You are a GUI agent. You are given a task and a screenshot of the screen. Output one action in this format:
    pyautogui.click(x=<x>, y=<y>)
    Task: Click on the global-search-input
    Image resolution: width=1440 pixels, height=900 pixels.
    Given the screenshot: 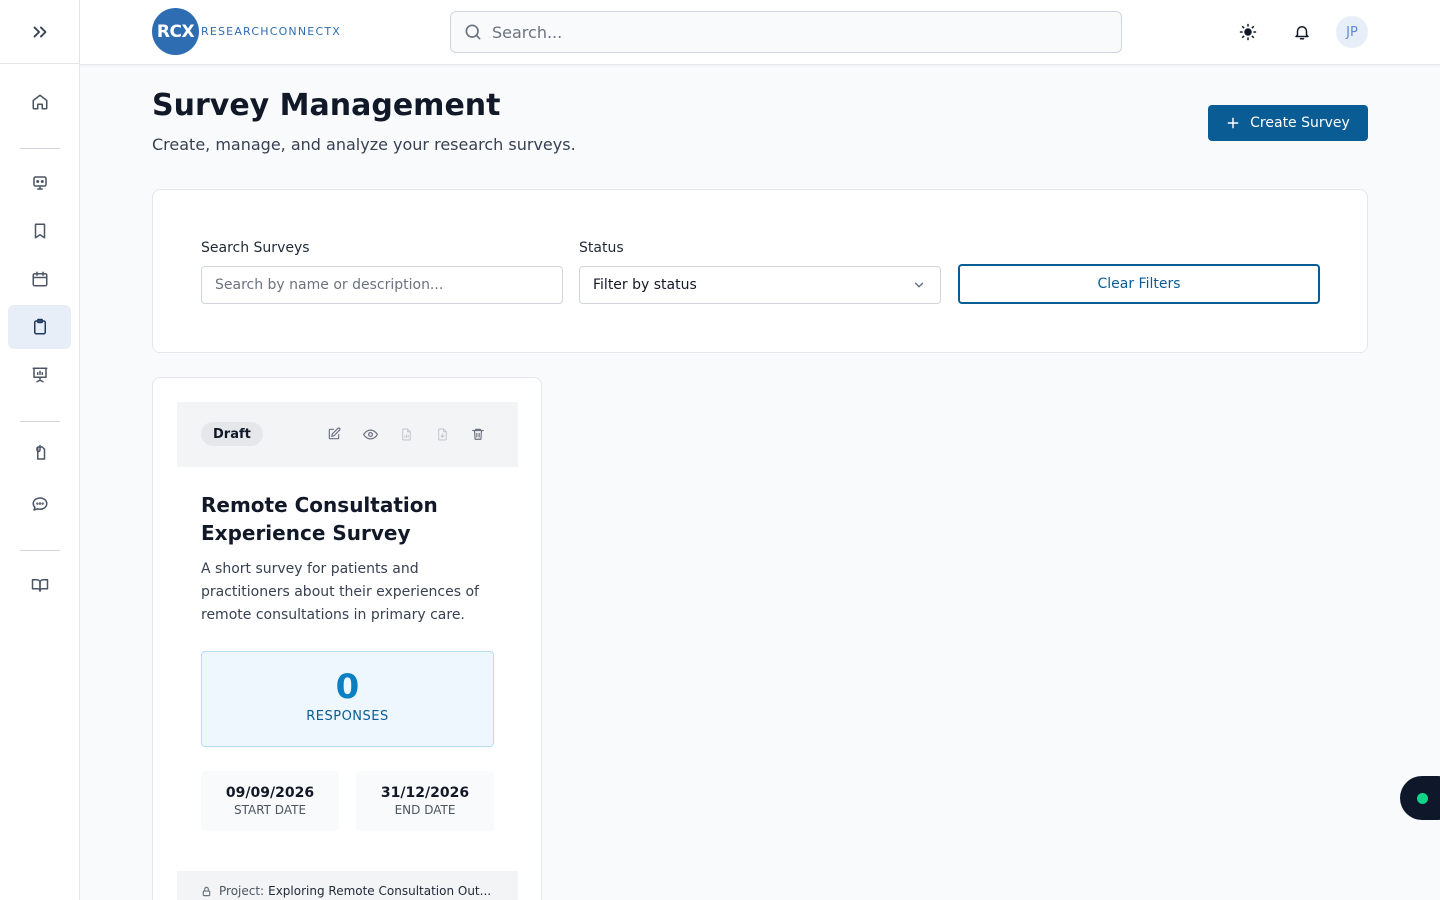 What is the action you would take?
    pyautogui.click(x=792, y=32)
    